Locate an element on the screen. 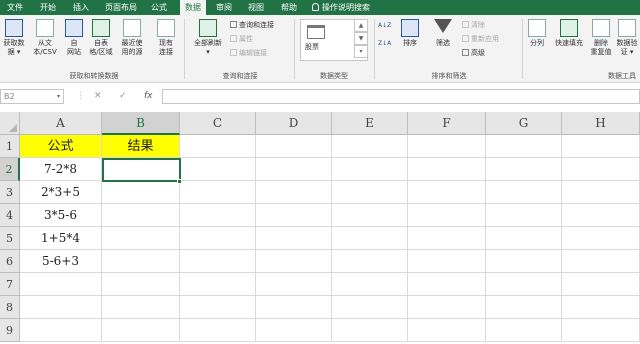 The height and width of the screenshot is (344, 640). gallery-up-icon: ▲ is located at coordinates (361, 25).